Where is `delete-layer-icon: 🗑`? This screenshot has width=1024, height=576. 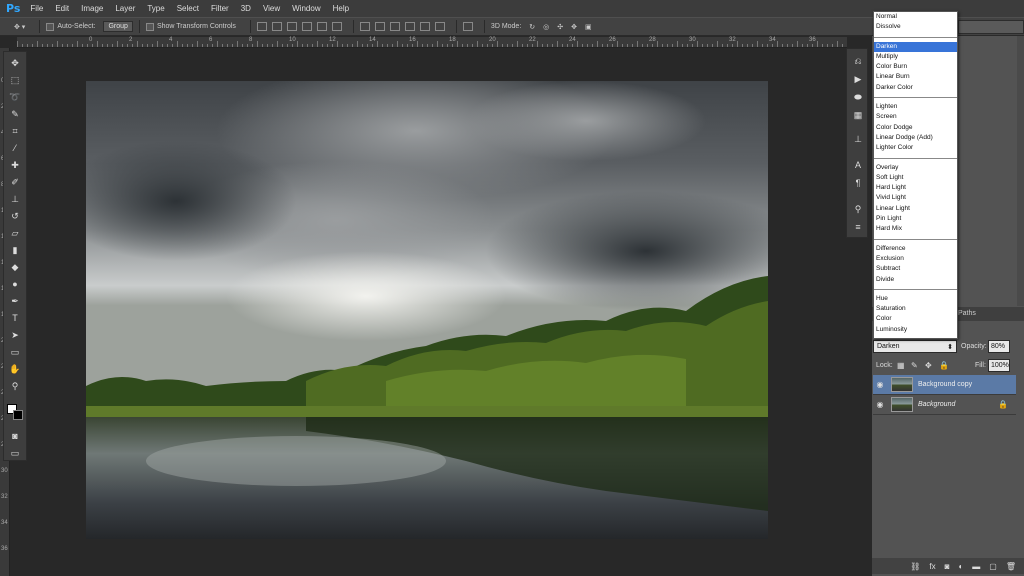
delete-layer-icon: 🗑 is located at coordinates (1011, 566).